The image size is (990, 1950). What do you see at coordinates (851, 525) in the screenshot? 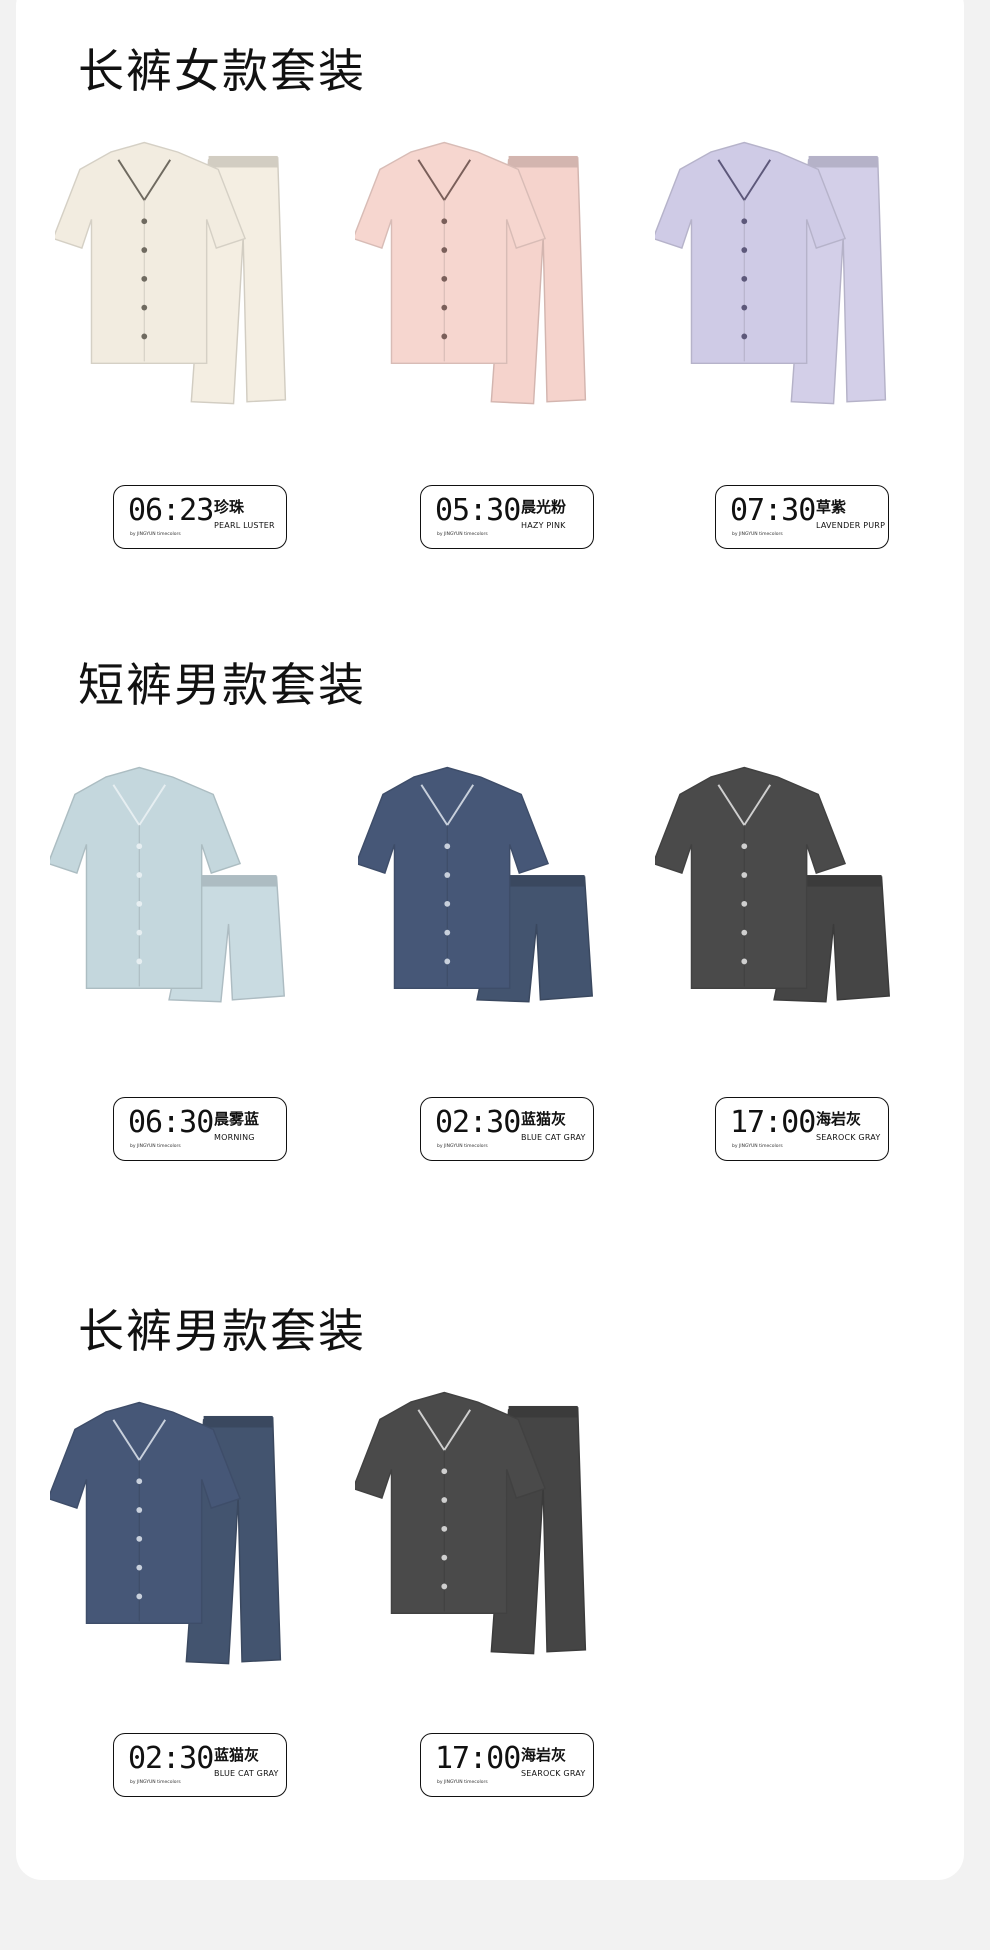
I see `badge-color-english: LAVENDER PURP` at bounding box center [851, 525].